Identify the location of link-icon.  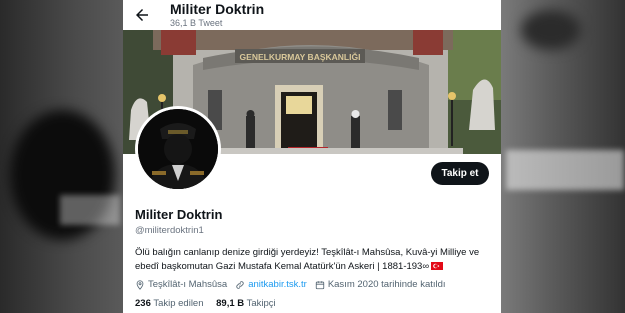
(240, 284).